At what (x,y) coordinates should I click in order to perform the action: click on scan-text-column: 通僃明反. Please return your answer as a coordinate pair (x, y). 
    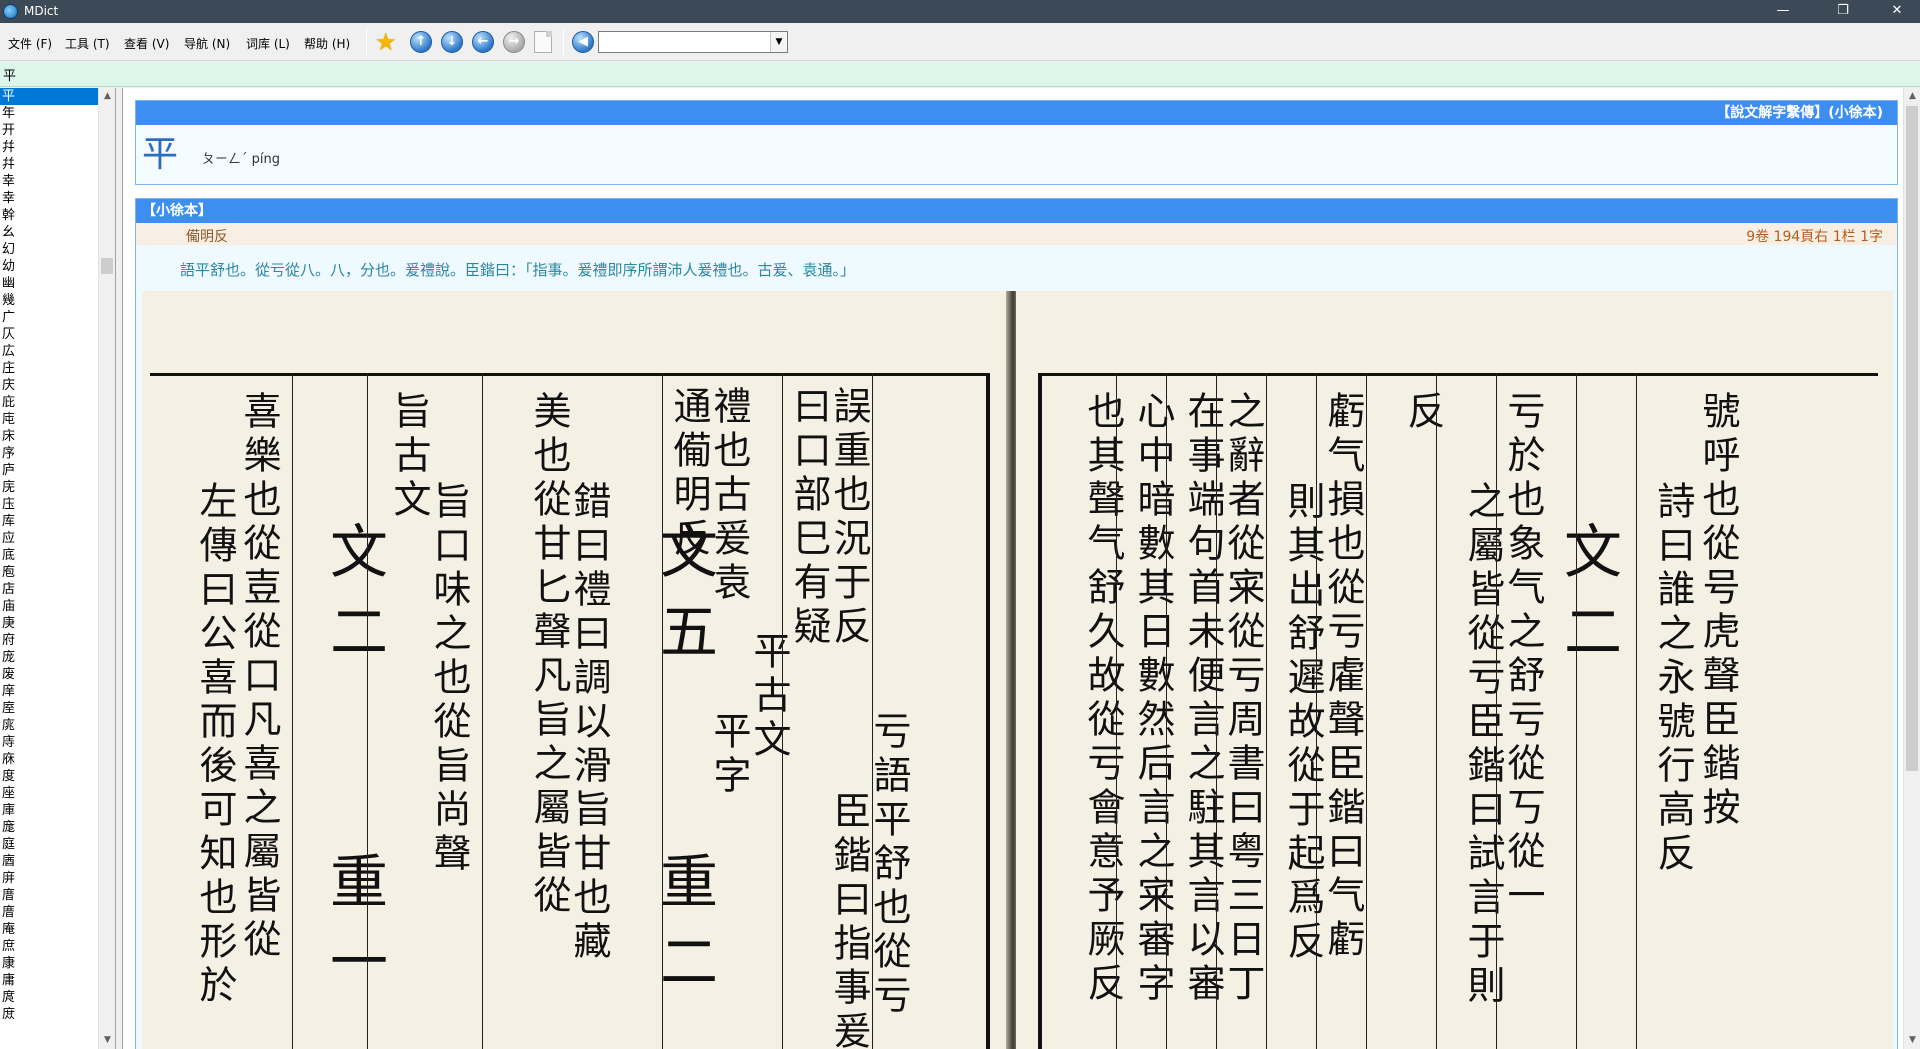
    Looking at the image, I should click on (689, 474).